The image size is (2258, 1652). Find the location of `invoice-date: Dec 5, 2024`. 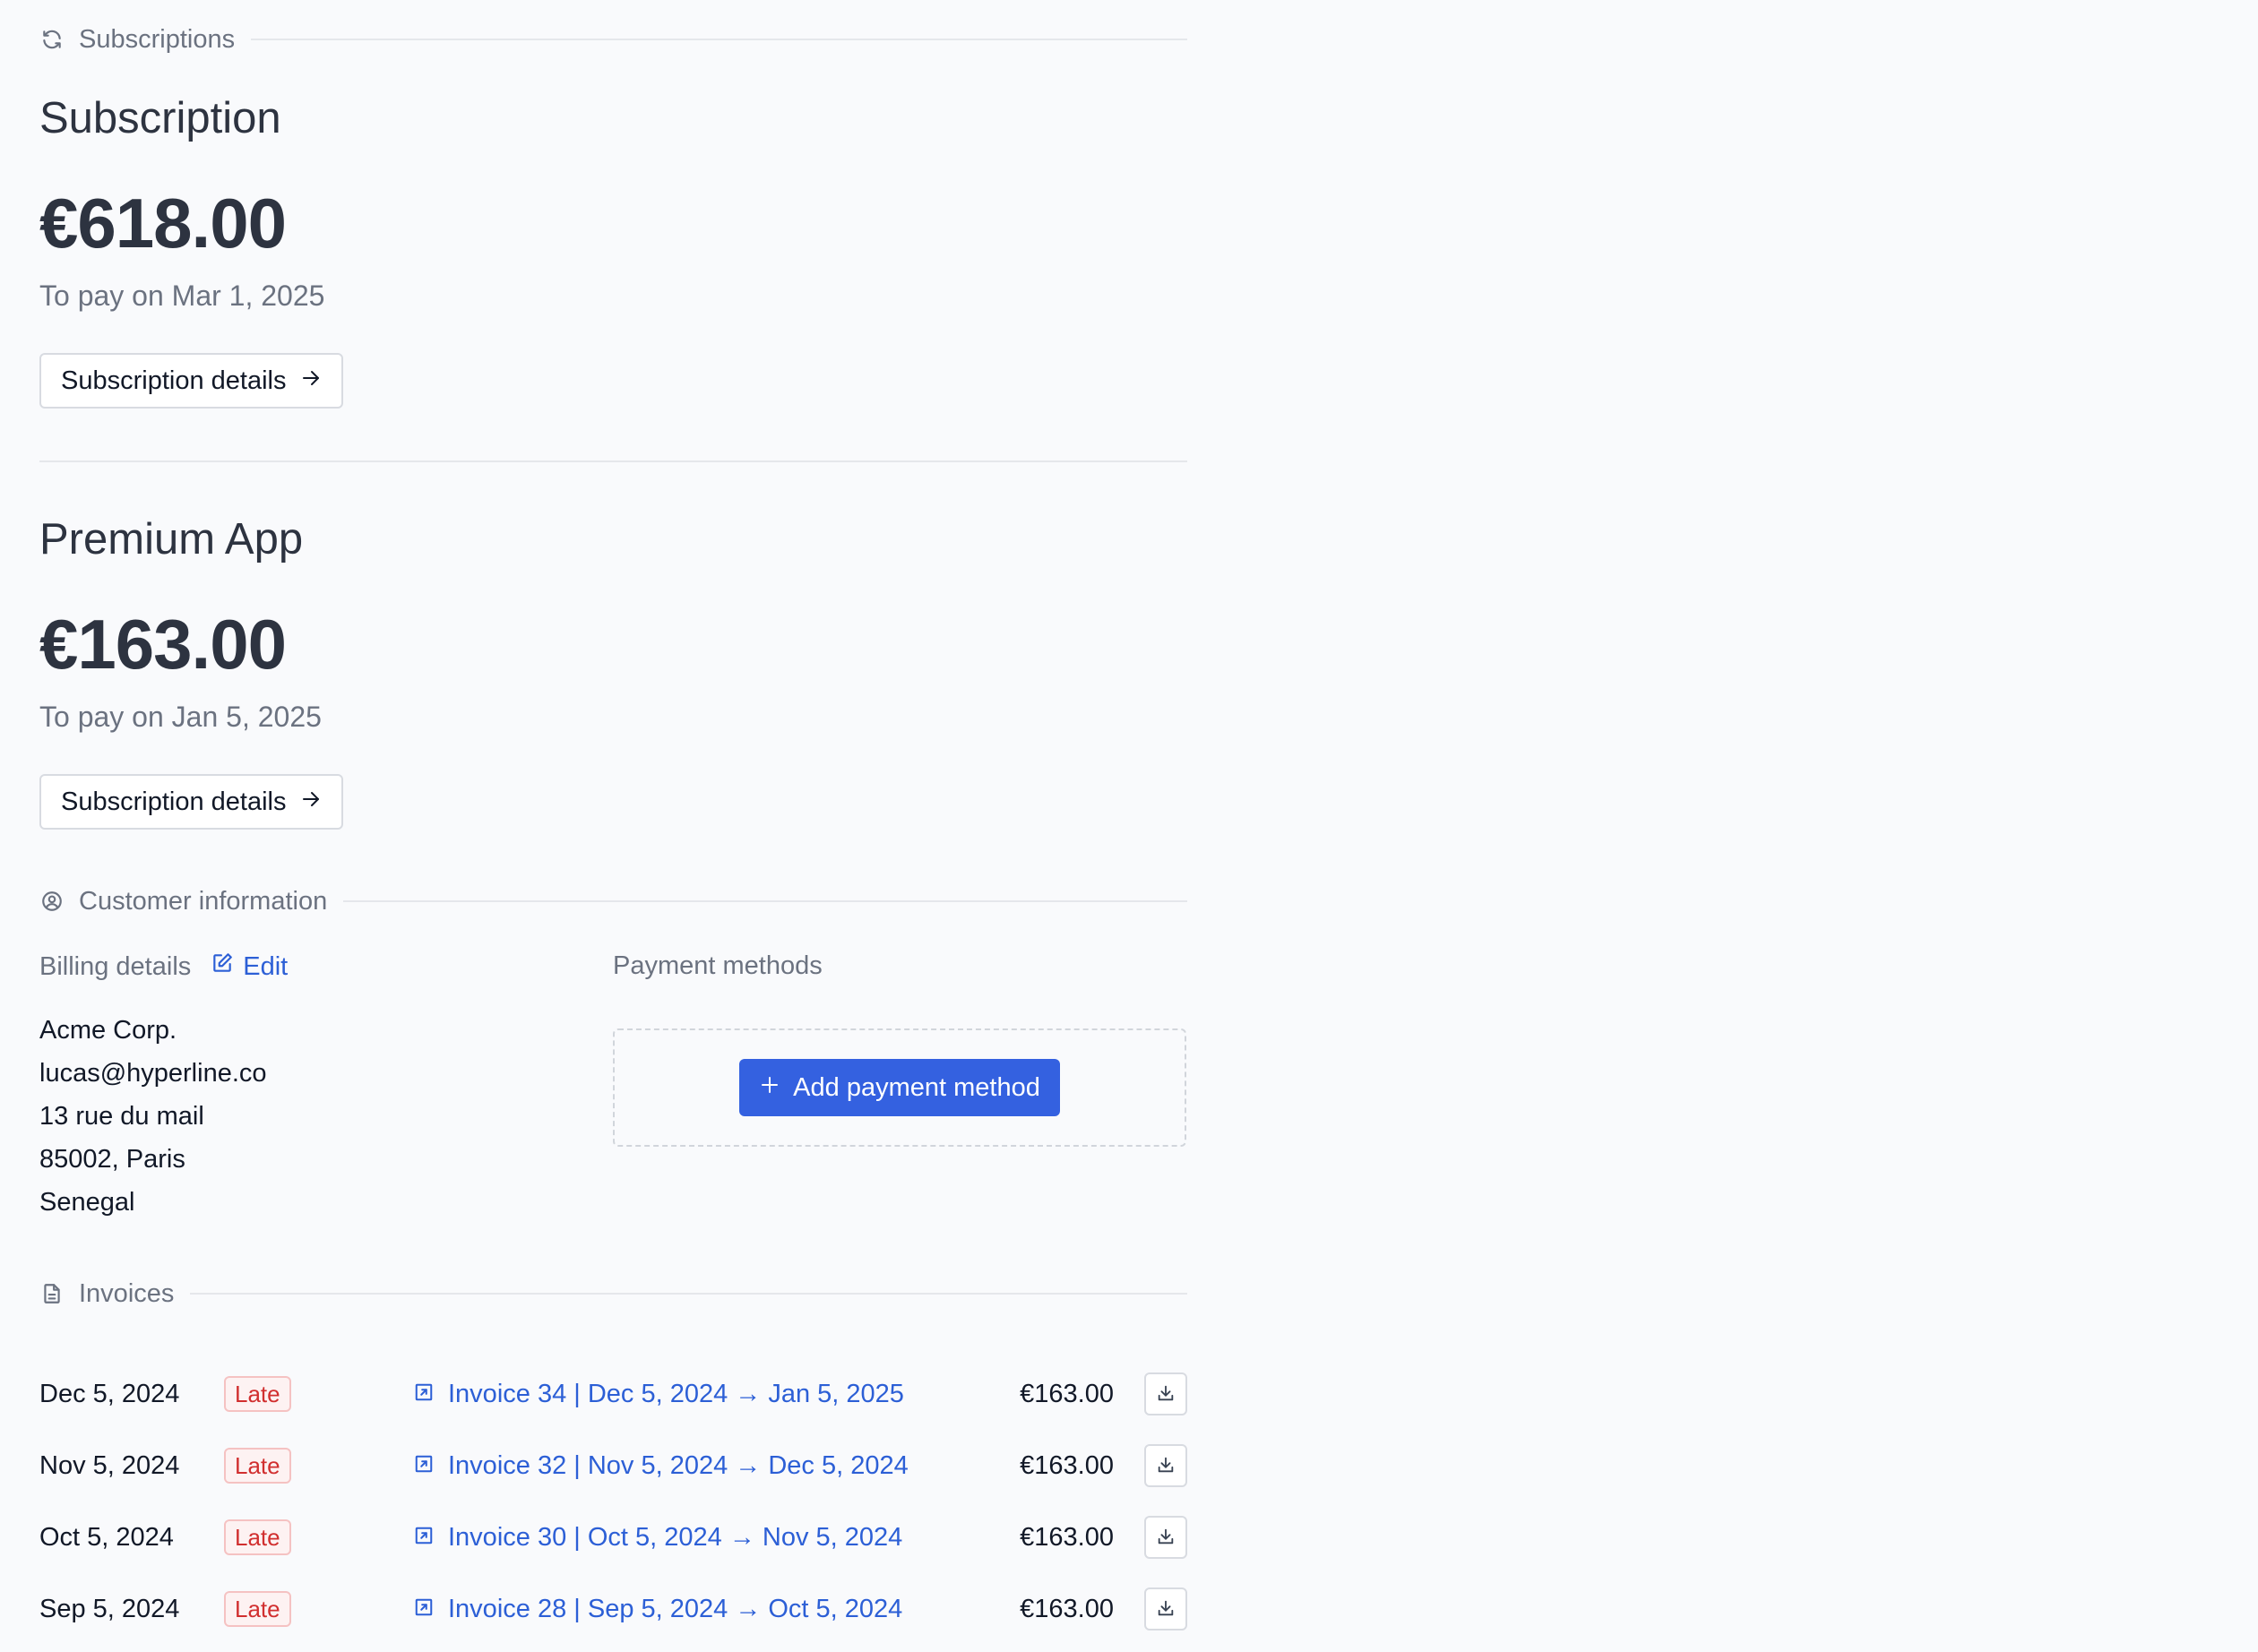

invoice-date: Dec 5, 2024 is located at coordinates (110, 1393).